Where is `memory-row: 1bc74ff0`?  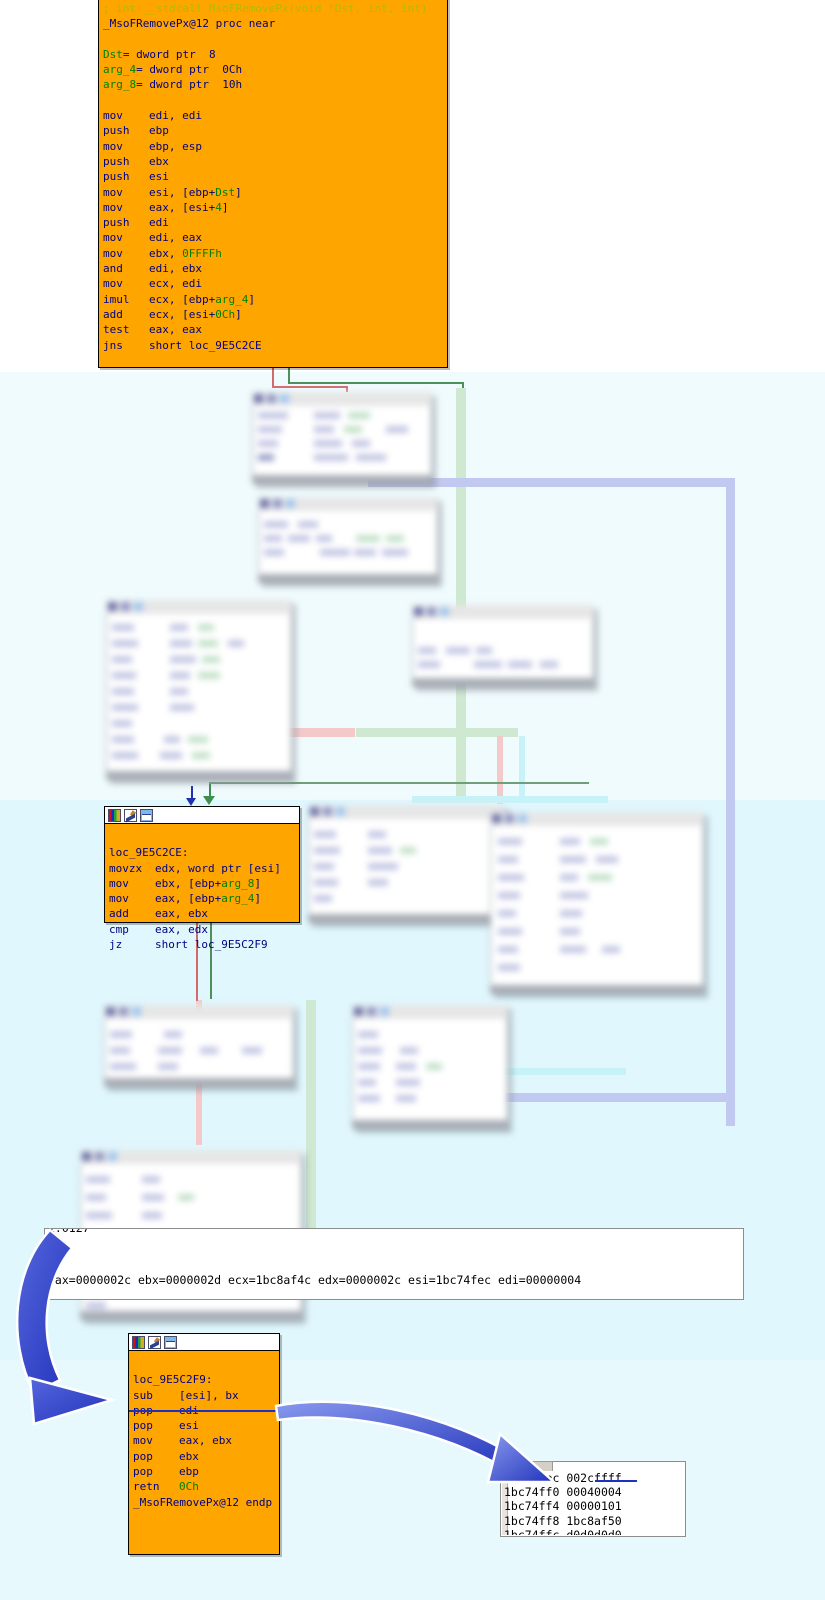 memory-row: 1bc74ff0 is located at coordinates (532, 1492).